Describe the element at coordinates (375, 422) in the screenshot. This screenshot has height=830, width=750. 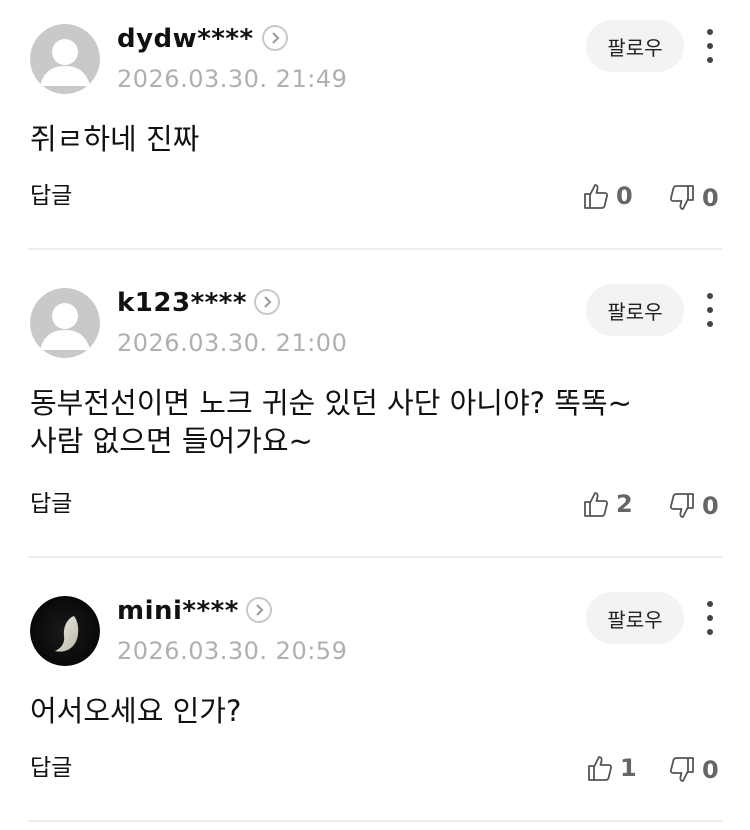
I see `comment-body: 동부전선이면 노크 귀순 있던 사단 아니야? 똑똑~ 사람 없으면 들어가요~` at that location.